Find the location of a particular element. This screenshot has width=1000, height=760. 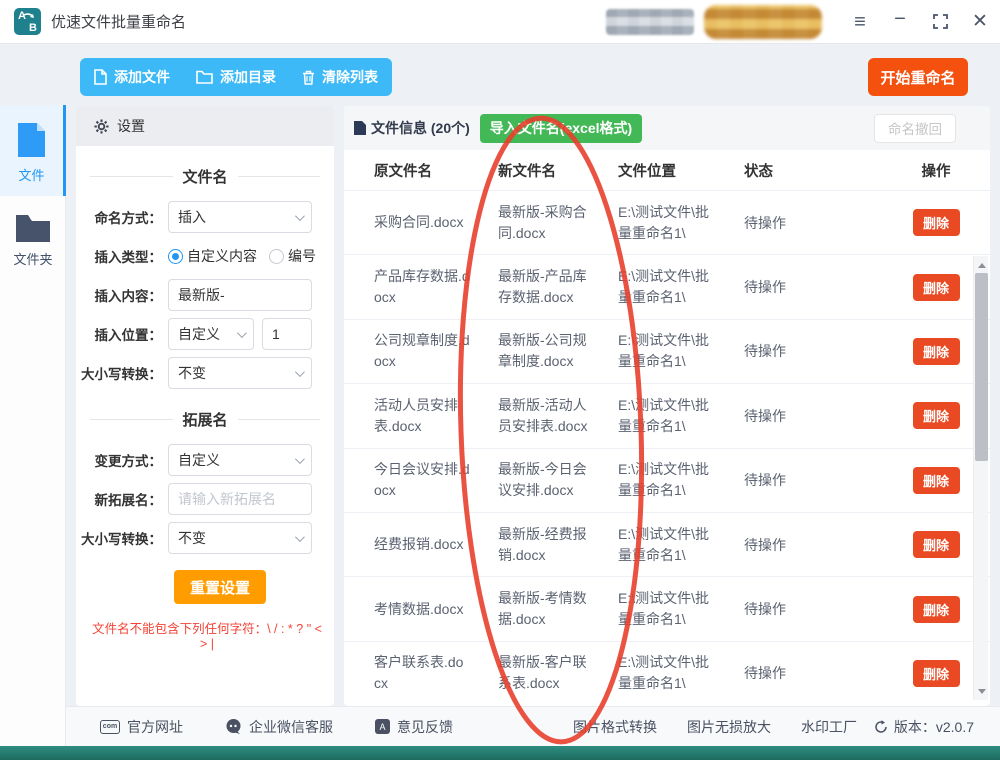

case-convert-select: 不变 is located at coordinates (240, 373).